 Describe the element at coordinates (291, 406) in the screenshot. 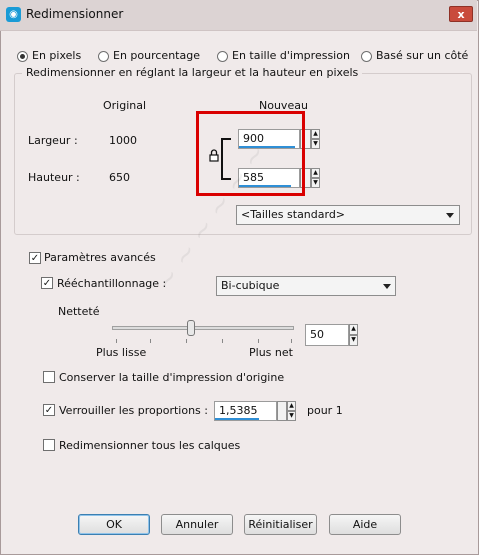

I see `ratio-spin-up: ▲` at that location.